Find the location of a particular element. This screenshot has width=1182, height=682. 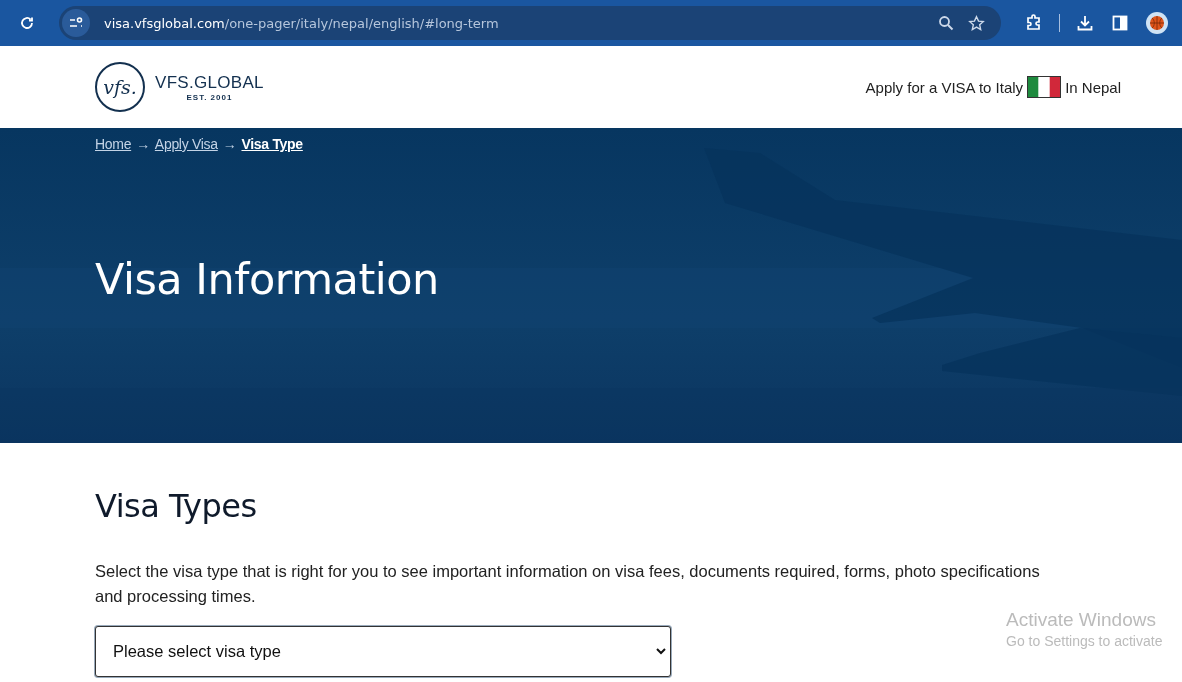

breadcrumb-link: Apply Visa is located at coordinates (186, 144).